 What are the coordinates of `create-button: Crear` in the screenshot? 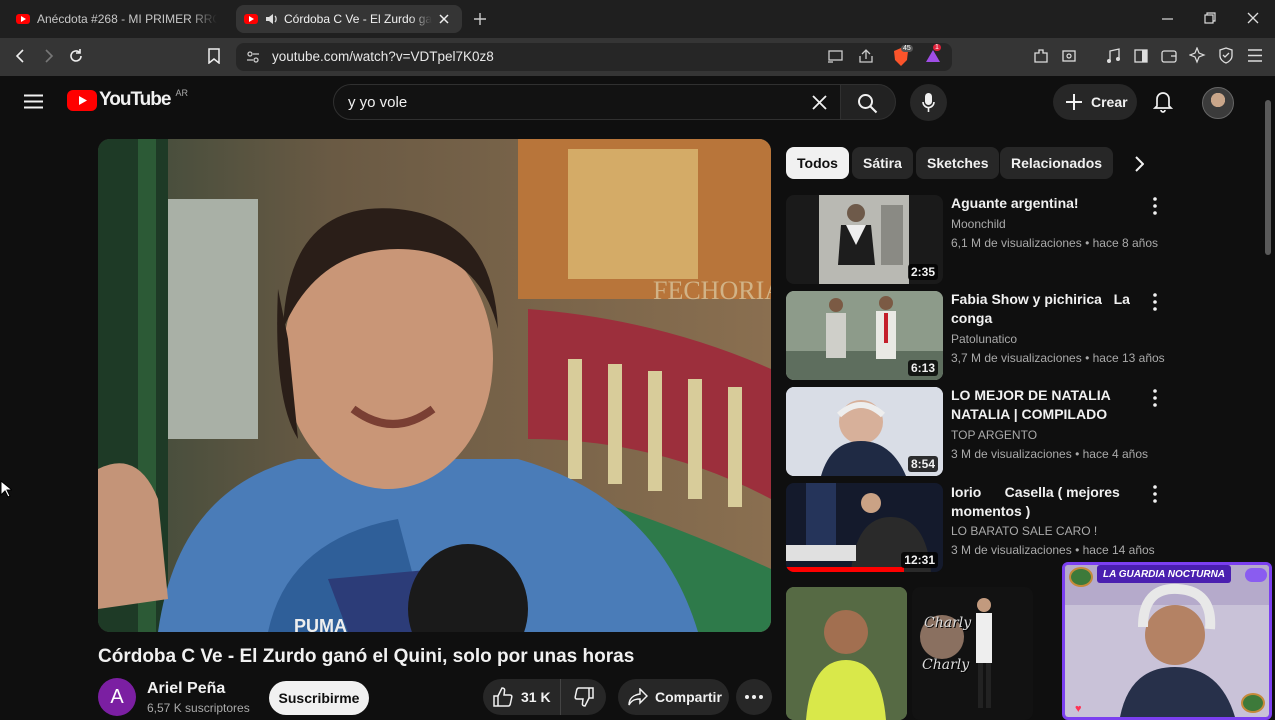 It's located at (1095, 102).